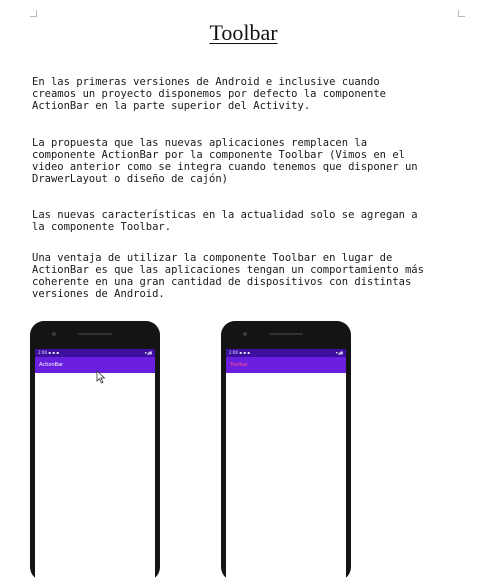  What do you see at coordinates (243, 32) in the screenshot?
I see `page-title: Toolbar` at bounding box center [243, 32].